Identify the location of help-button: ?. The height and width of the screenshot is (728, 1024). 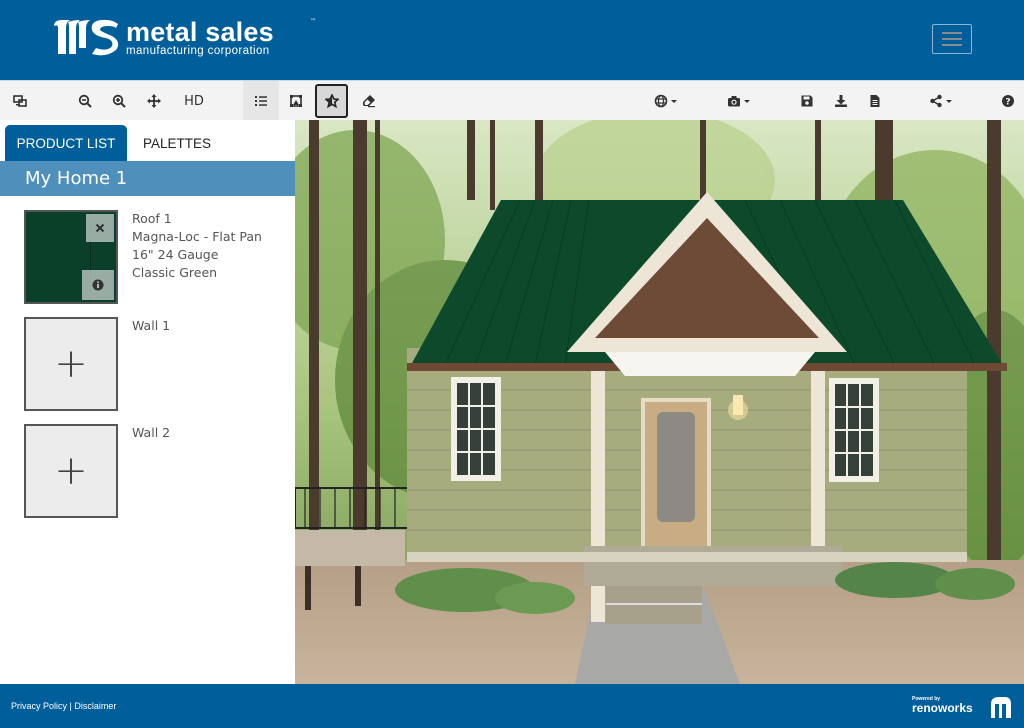
(1008, 101).